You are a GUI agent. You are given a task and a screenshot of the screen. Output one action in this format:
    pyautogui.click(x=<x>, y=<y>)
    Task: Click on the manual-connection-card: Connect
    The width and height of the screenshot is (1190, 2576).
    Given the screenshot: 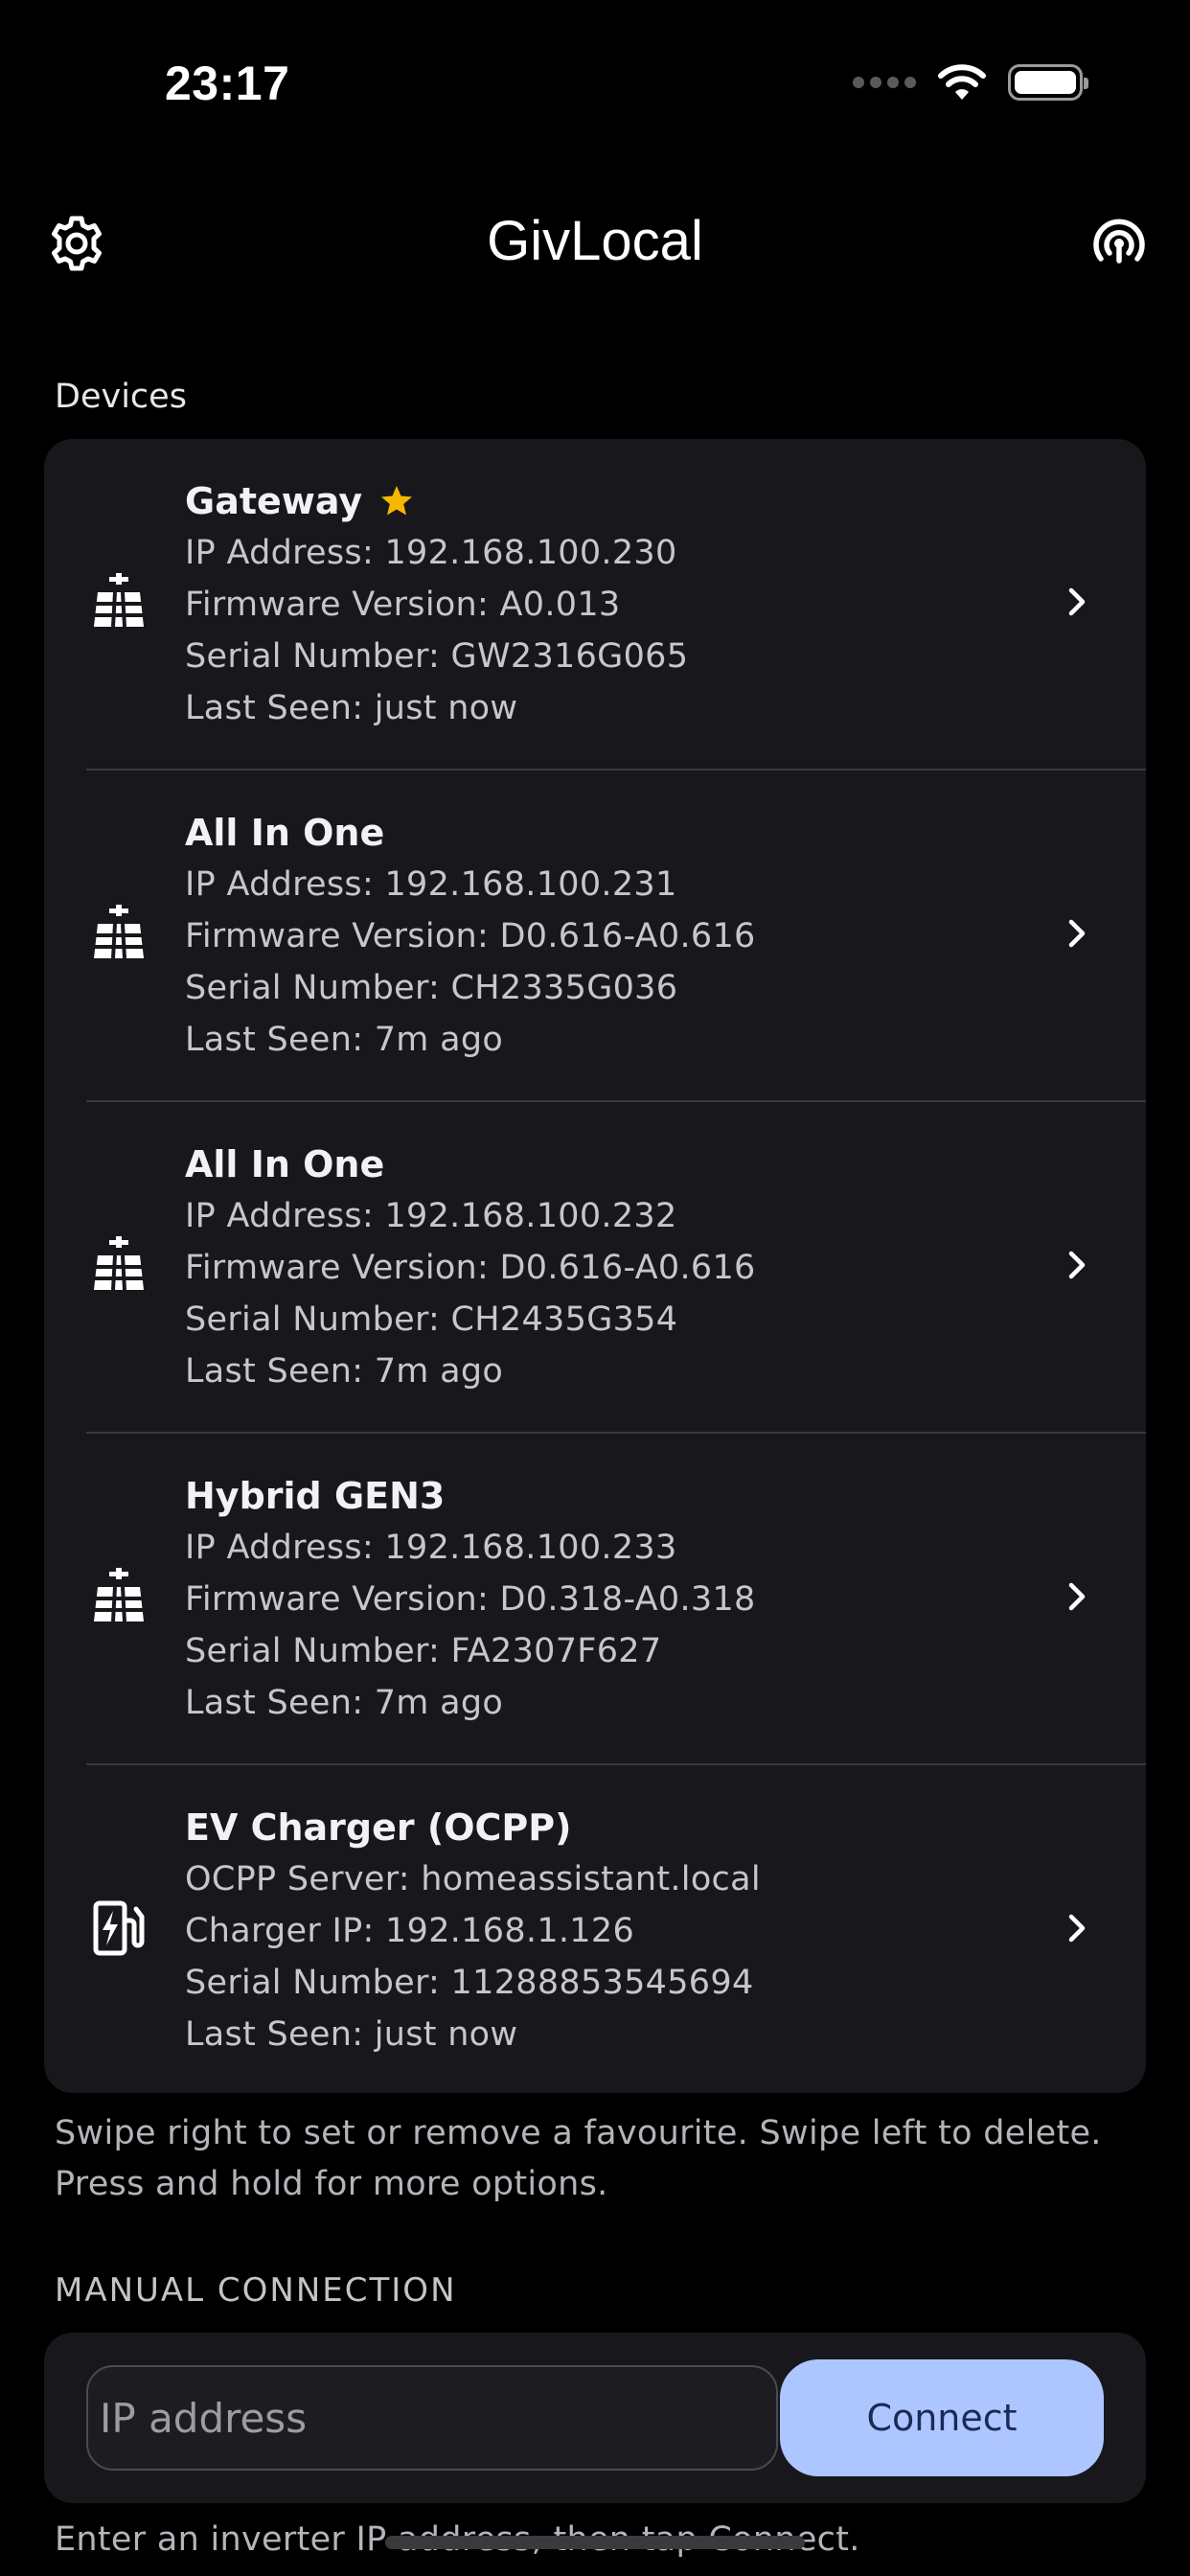 What is the action you would take?
    pyautogui.click(x=595, y=2418)
    